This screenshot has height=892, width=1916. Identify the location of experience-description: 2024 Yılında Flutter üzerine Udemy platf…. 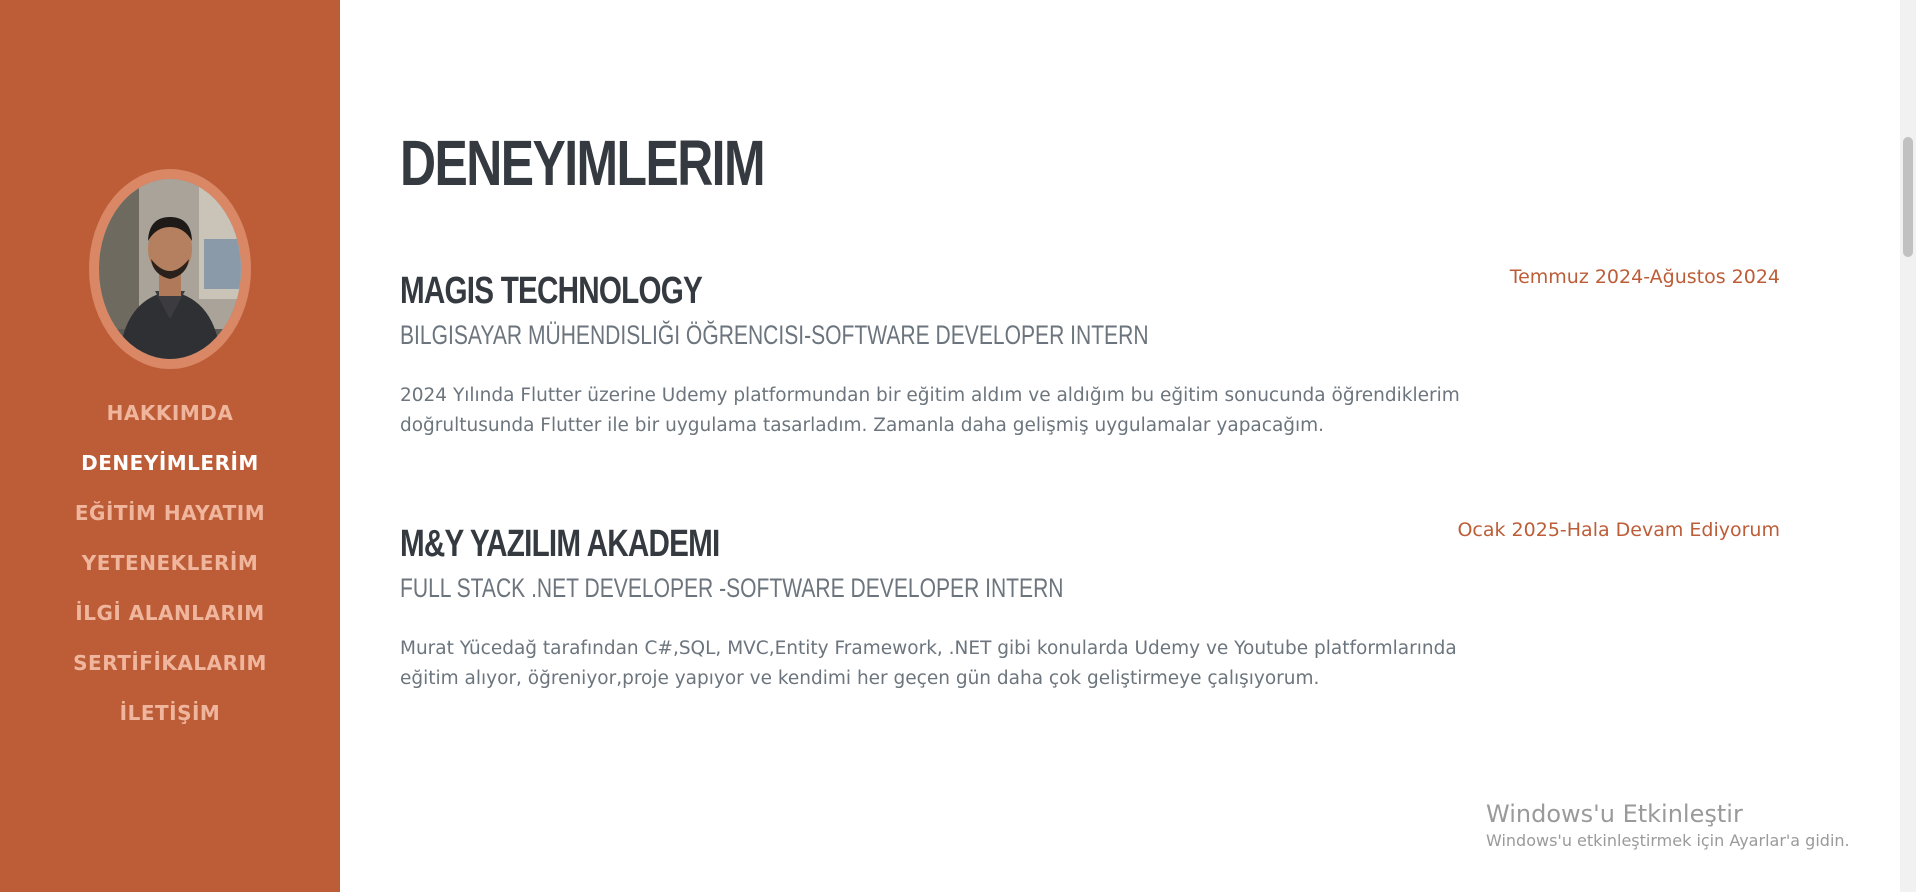
(930, 410).